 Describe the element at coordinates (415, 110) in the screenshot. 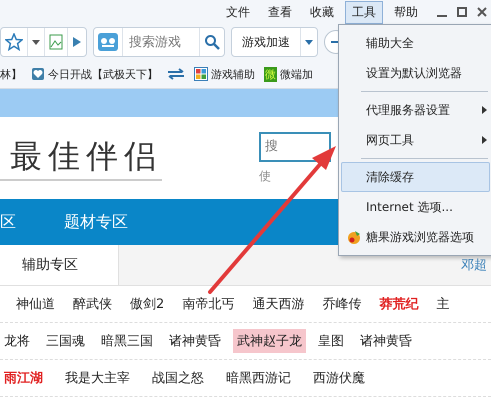

I see `menu-item: 代理服务器设置` at that location.